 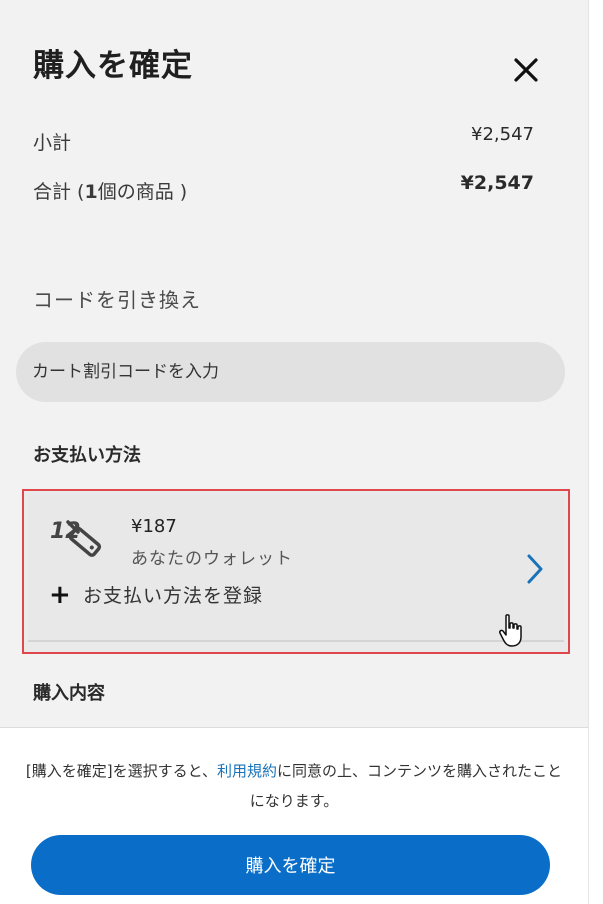 I want to click on gift-tag-icon: 12, so click(x=76, y=538).